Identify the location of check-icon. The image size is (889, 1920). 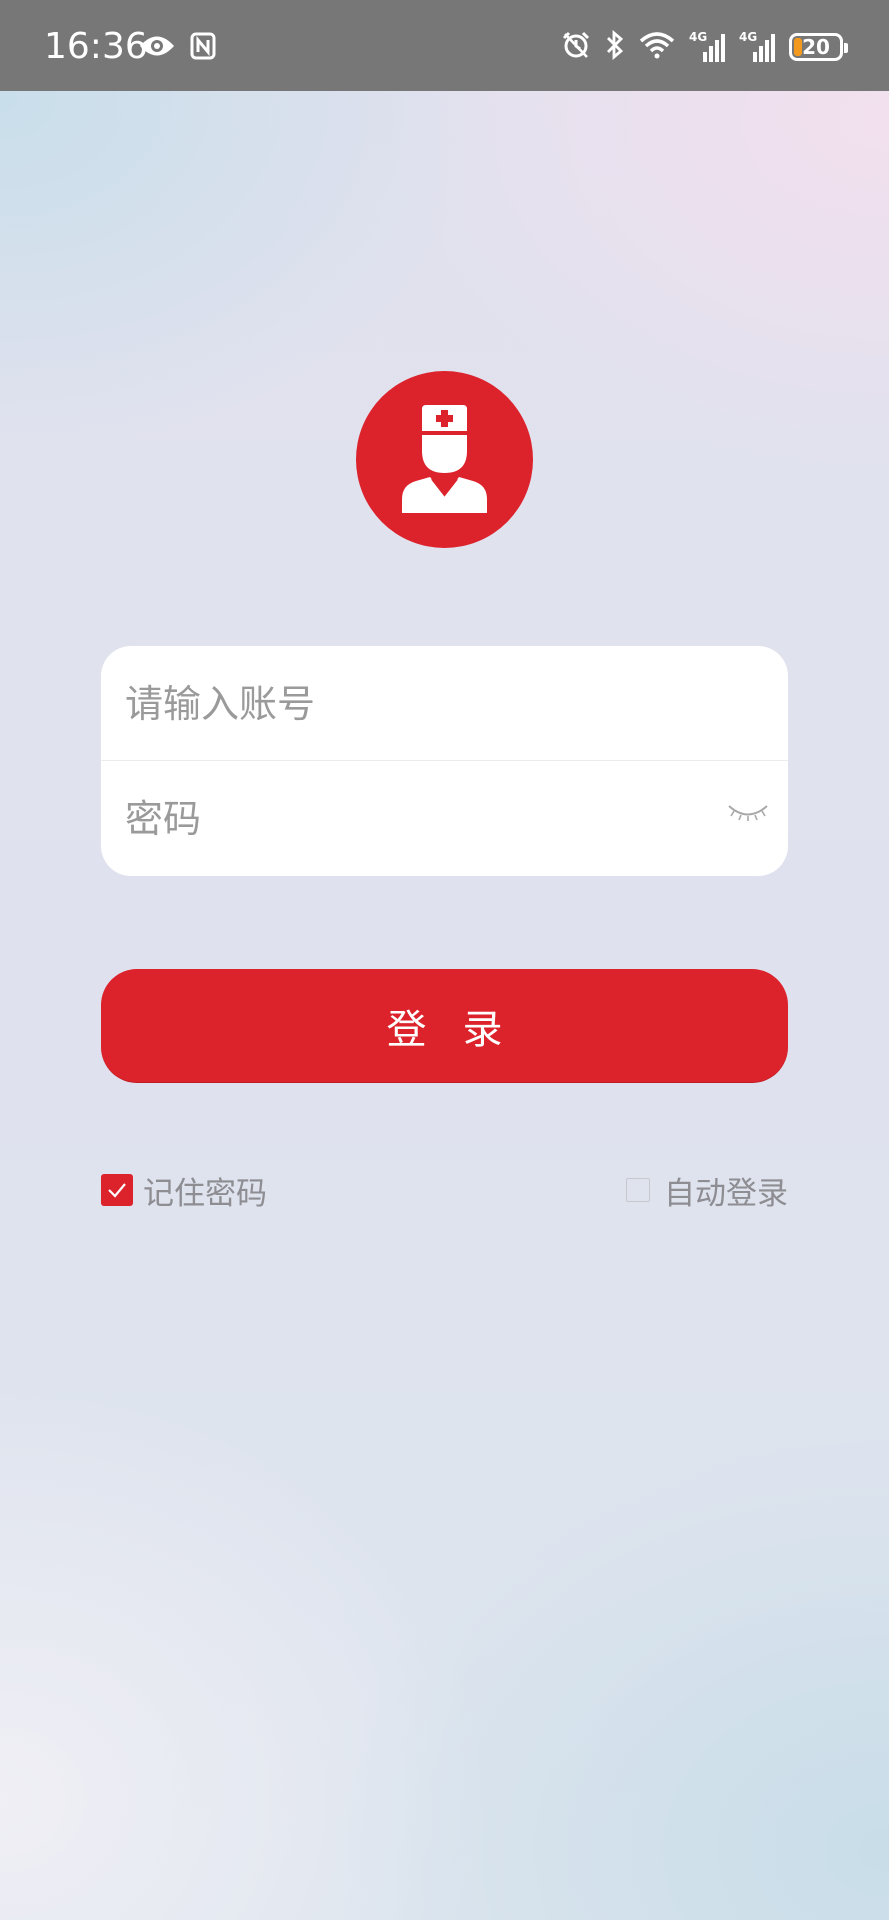
(117, 1190).